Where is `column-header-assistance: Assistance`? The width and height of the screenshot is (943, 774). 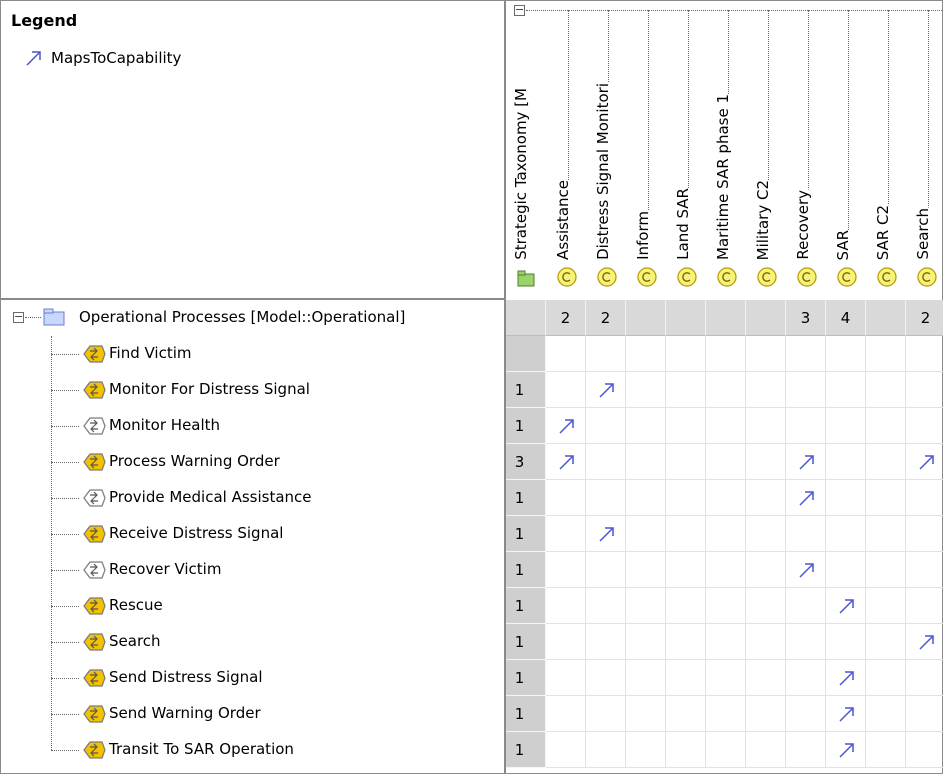
column-header-assistance: Assistance is located at coordinates (566, 149).